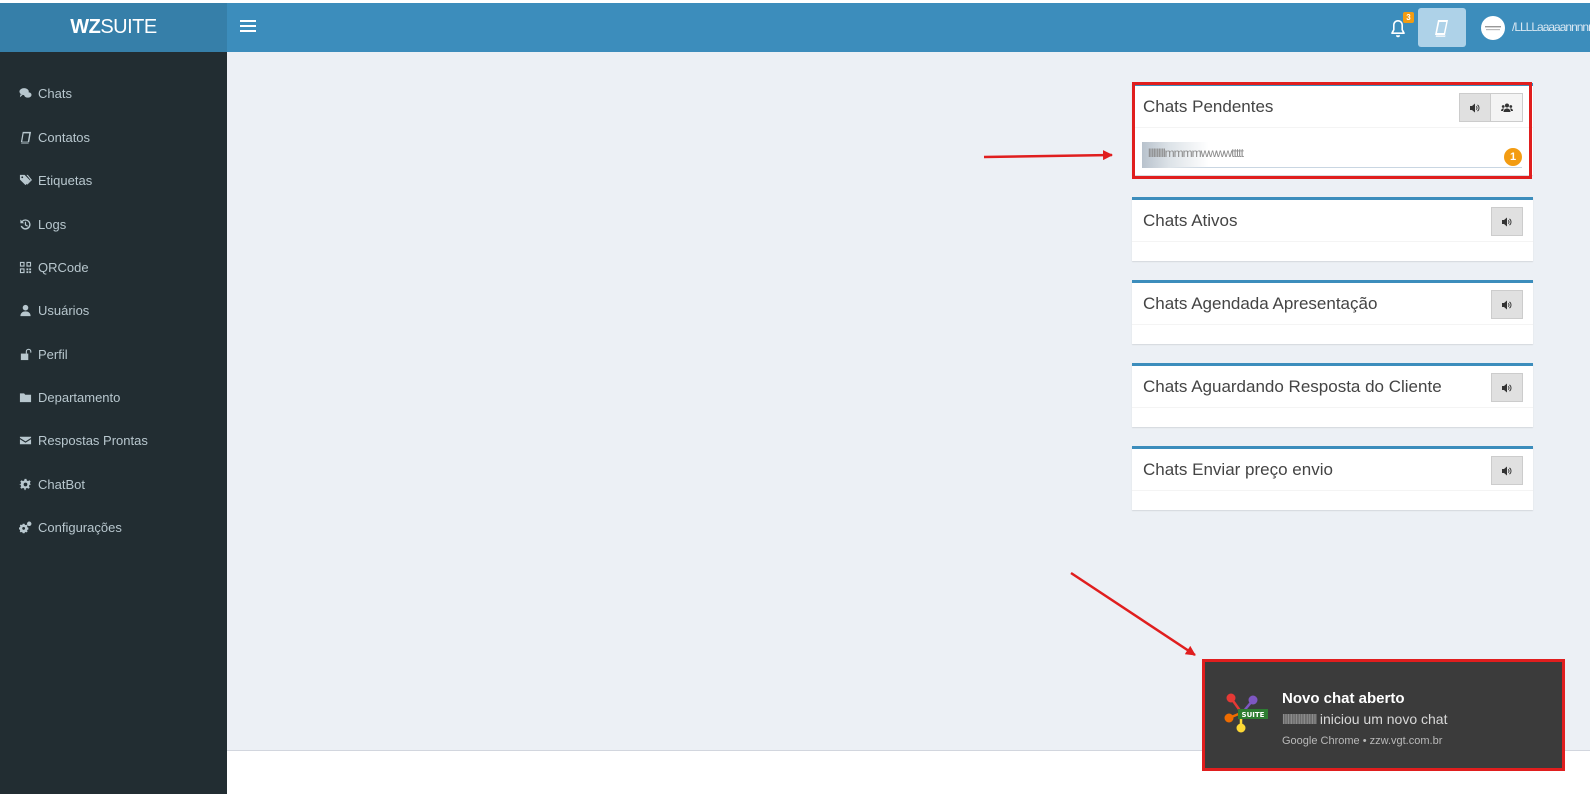 This screenshot has width=1590, height=794. I want to click on group-users-button, so click(1507, 107).